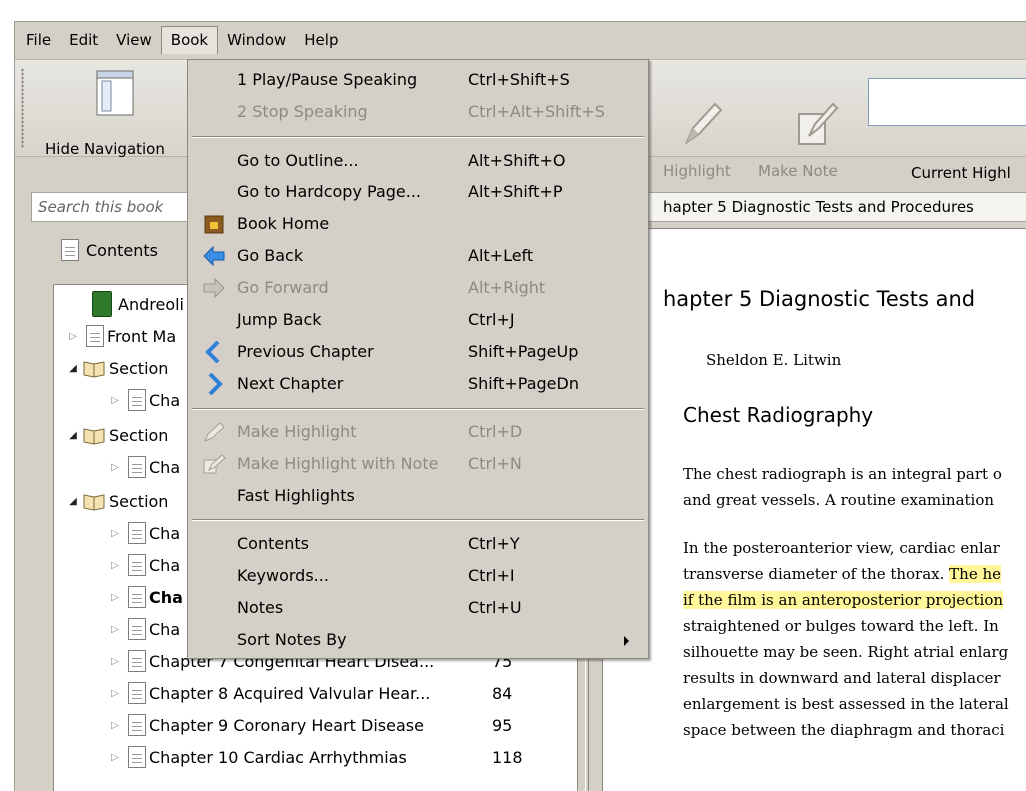 The width and height of the screenshot is (1026, 791). What do you see at coordinates (214, 224) in the screenshot?
I see `home-icon` at bounding box center [214, 224].